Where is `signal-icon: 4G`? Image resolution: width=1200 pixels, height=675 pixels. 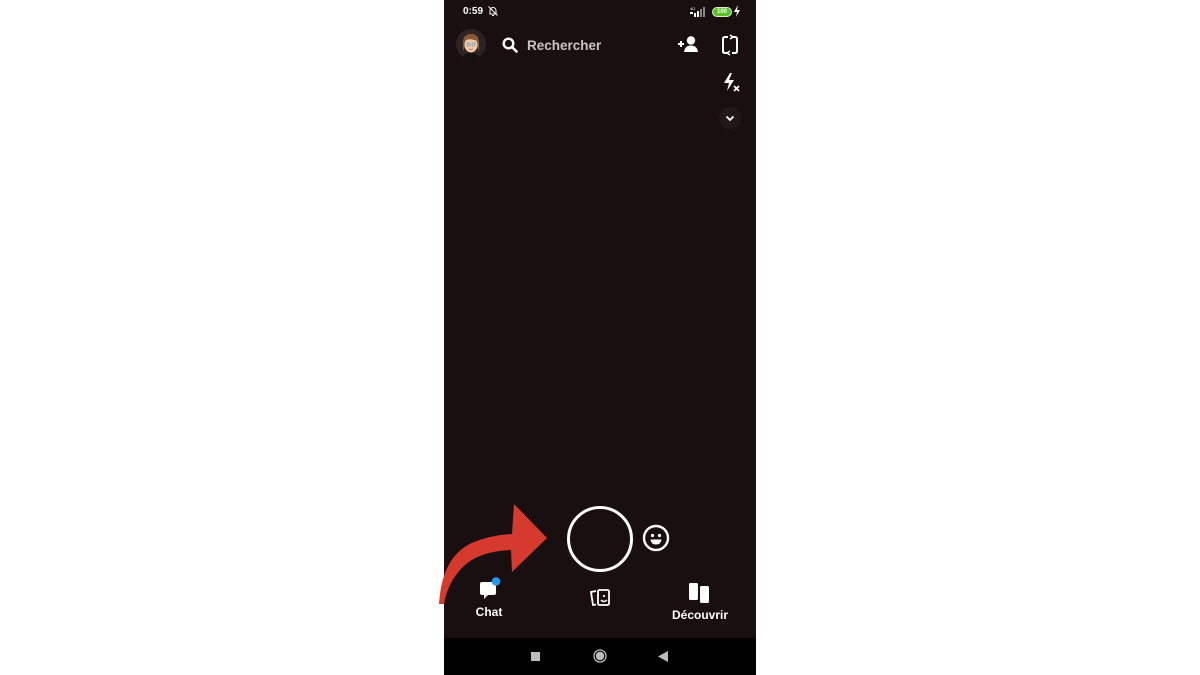
signal-icon: 4G is located at coordinates (697, 11).